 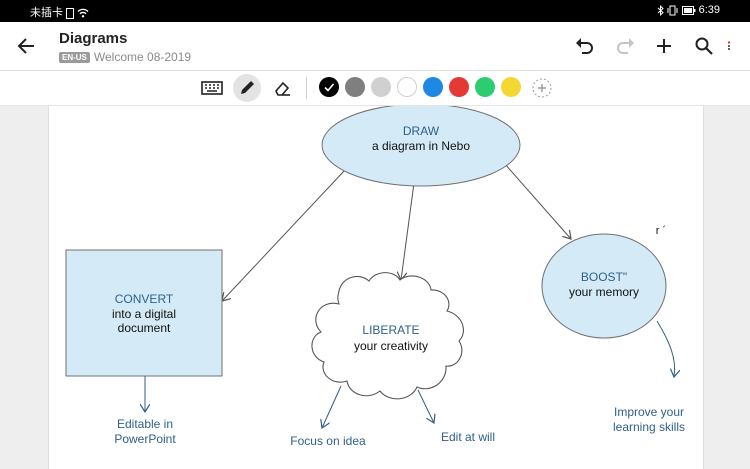 What do you see at coordinates (661, 231) in the screenshot?
I see `stray-ink-mark: r ´` at bounding box center [661, 231].